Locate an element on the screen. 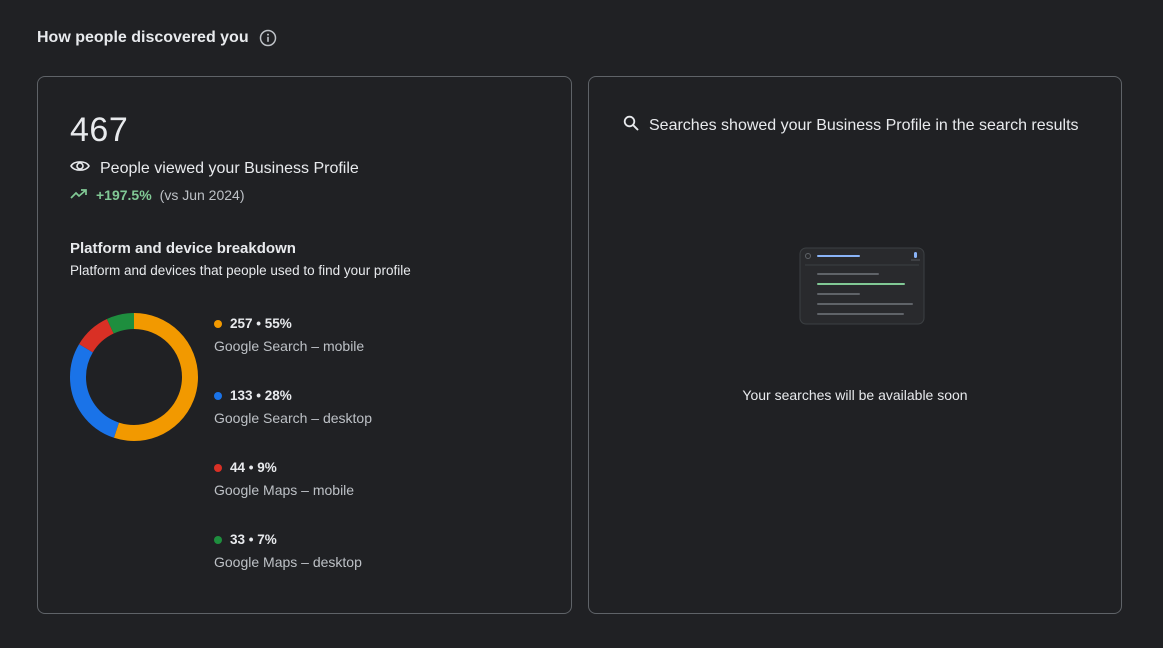 This screenshot has width=1163, height=648. legend-value: 133 • 28% is located at coordinates (261, 395).